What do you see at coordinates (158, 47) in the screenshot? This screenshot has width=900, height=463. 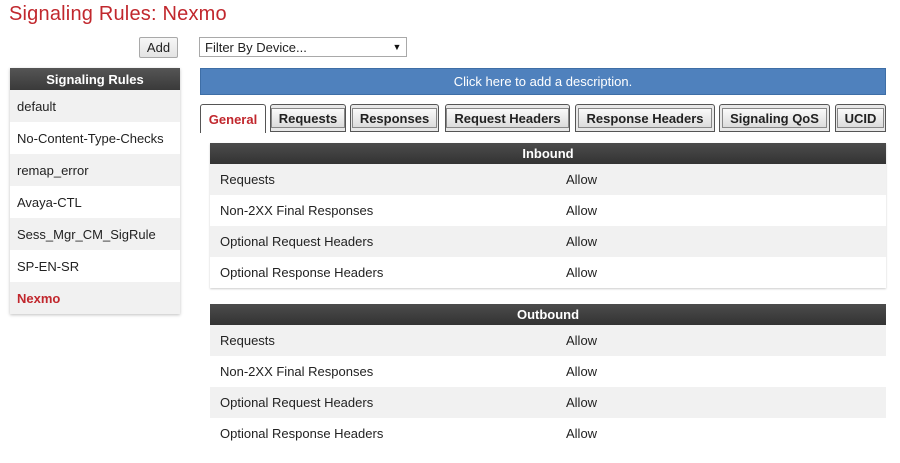 I see `add-button: Add` at bounding box center [158, 47].